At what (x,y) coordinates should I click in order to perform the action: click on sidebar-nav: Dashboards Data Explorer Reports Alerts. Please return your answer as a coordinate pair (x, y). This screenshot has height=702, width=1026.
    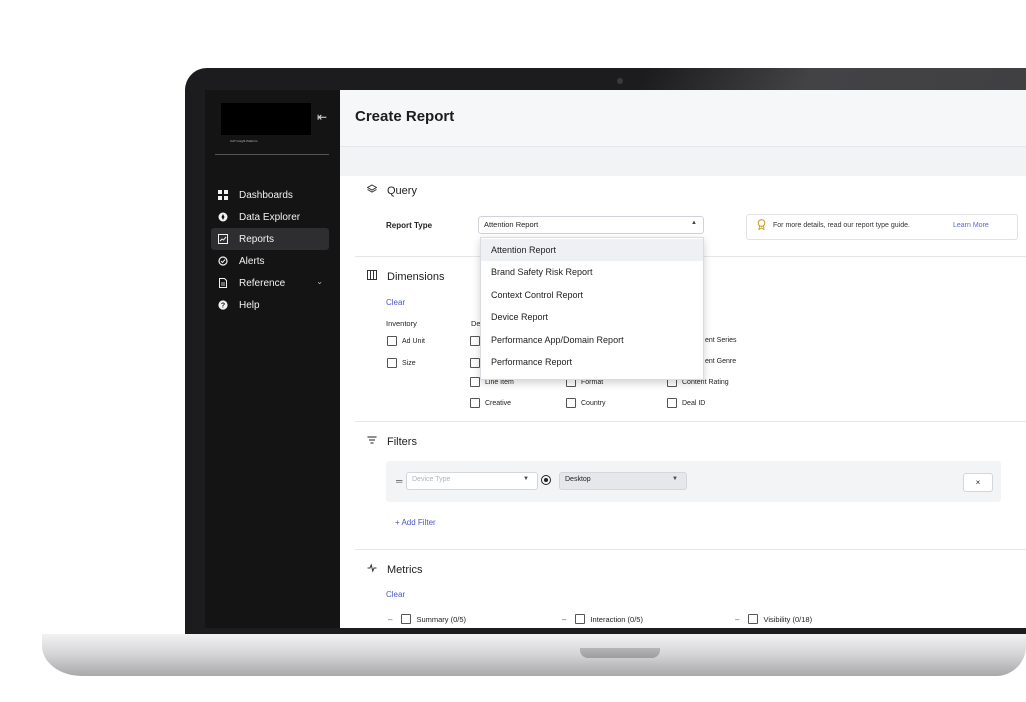
    Looking at the image, I should click on (272, 250).